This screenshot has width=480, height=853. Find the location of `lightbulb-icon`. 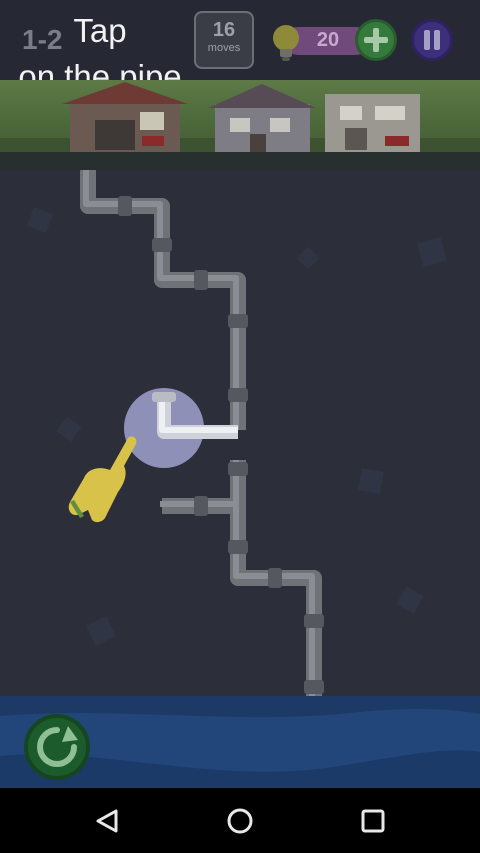

lightbulb-icon is located at coordinates (286, 42).